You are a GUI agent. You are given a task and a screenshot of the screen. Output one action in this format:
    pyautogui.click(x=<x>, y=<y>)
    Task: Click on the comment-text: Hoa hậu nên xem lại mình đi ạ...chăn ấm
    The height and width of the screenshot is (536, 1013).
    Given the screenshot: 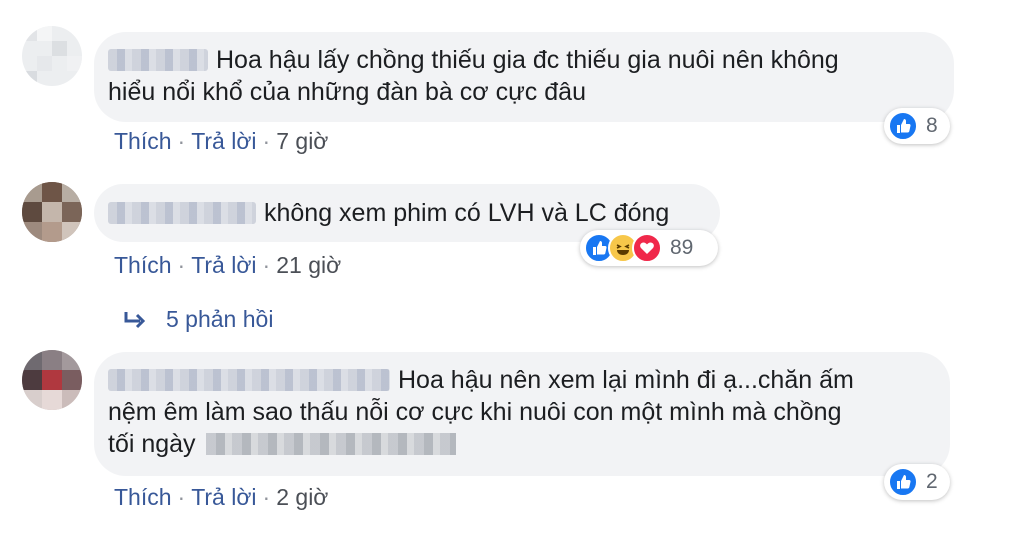 What is the action you would take?
    pyautogui.click(x=626, y=380)
    